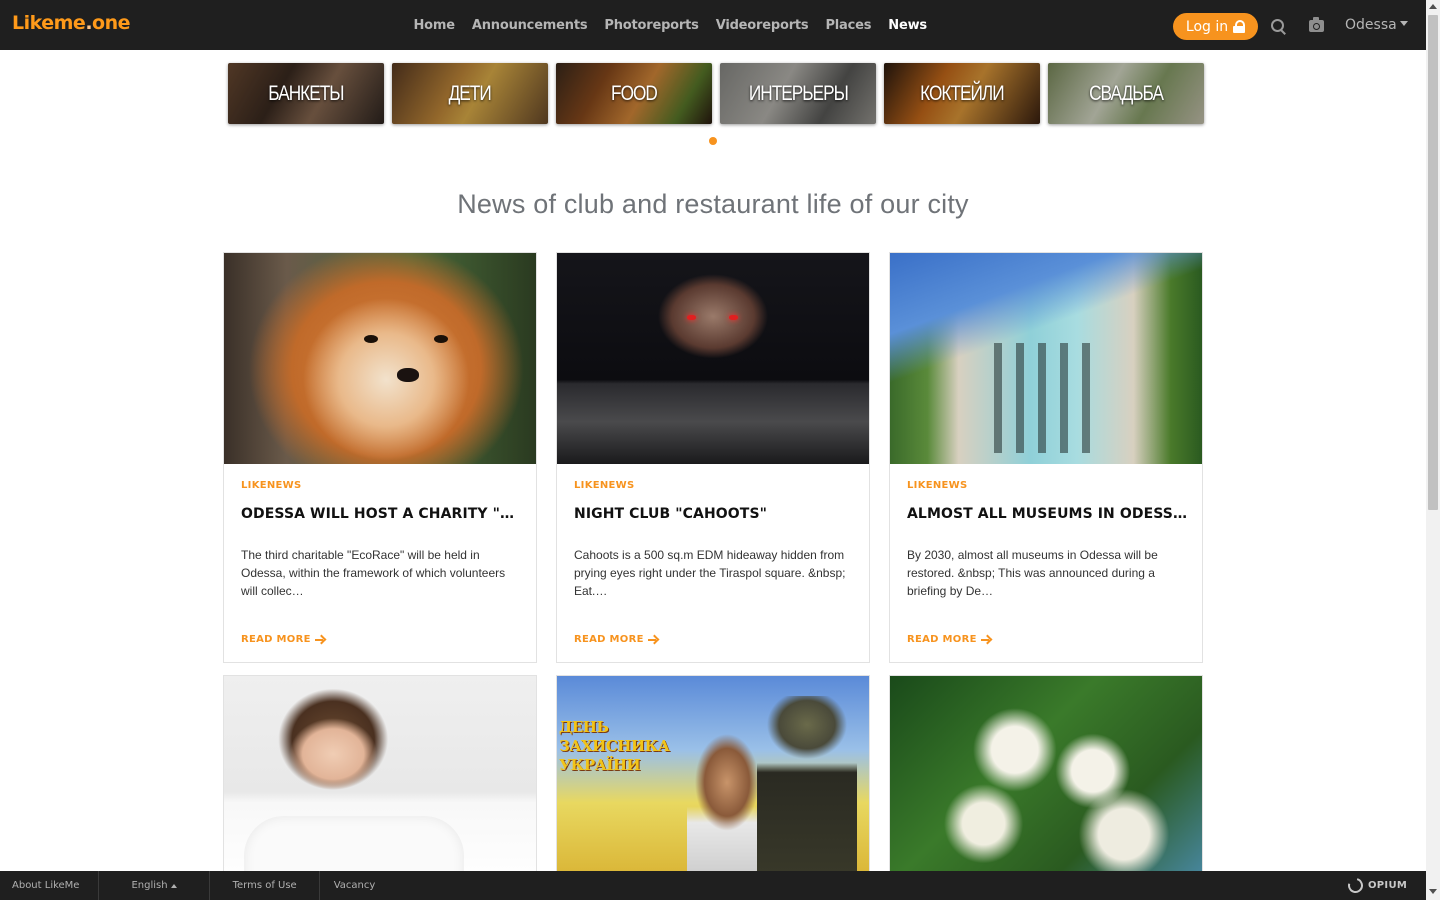  What do you see at coordinates (584, 727) in the screenshot?
I see `poster-line: ДЕНЬ` at bounding box center [584, 727].